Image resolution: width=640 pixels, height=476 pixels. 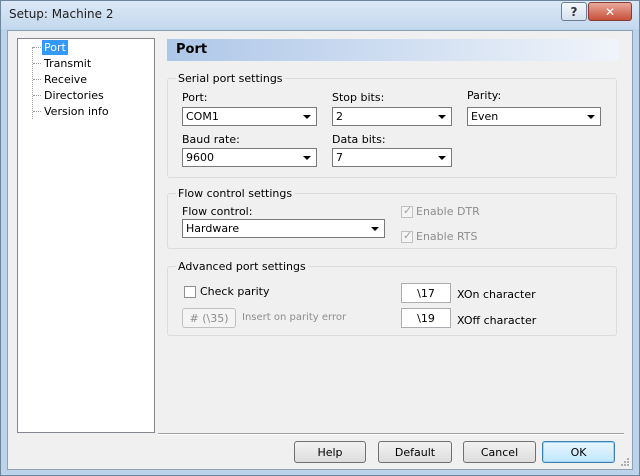 I want to click on enable-dtr-checkbox: ✓, so click(x=407, y=211).